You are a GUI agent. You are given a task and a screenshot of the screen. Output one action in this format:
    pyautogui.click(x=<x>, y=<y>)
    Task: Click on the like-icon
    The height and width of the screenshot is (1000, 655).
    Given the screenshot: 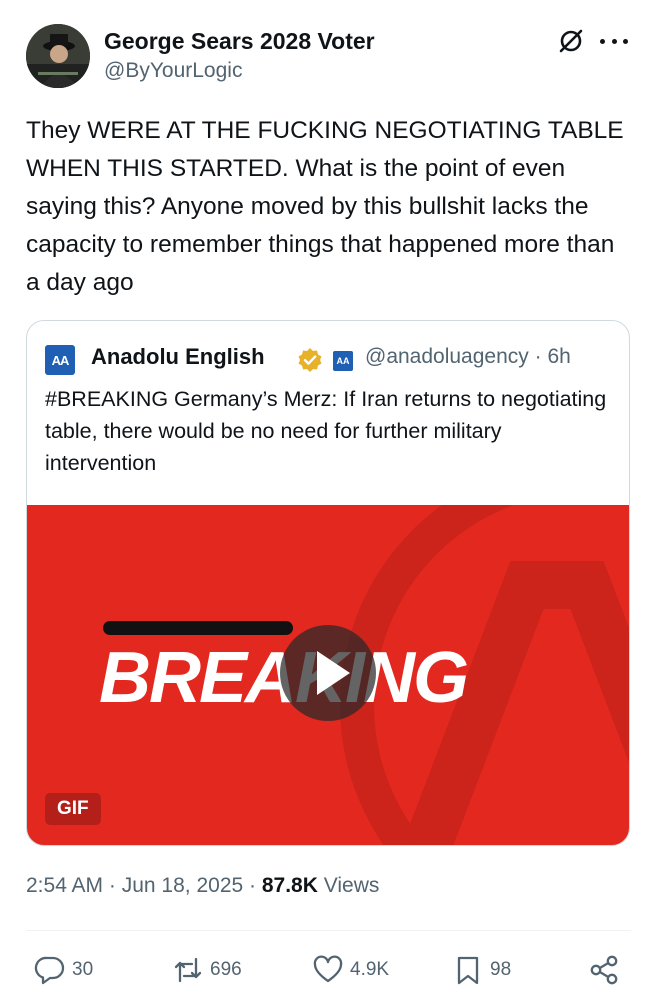 What is the action you would take?
    pyautogui.click(x=328, y=969)
    